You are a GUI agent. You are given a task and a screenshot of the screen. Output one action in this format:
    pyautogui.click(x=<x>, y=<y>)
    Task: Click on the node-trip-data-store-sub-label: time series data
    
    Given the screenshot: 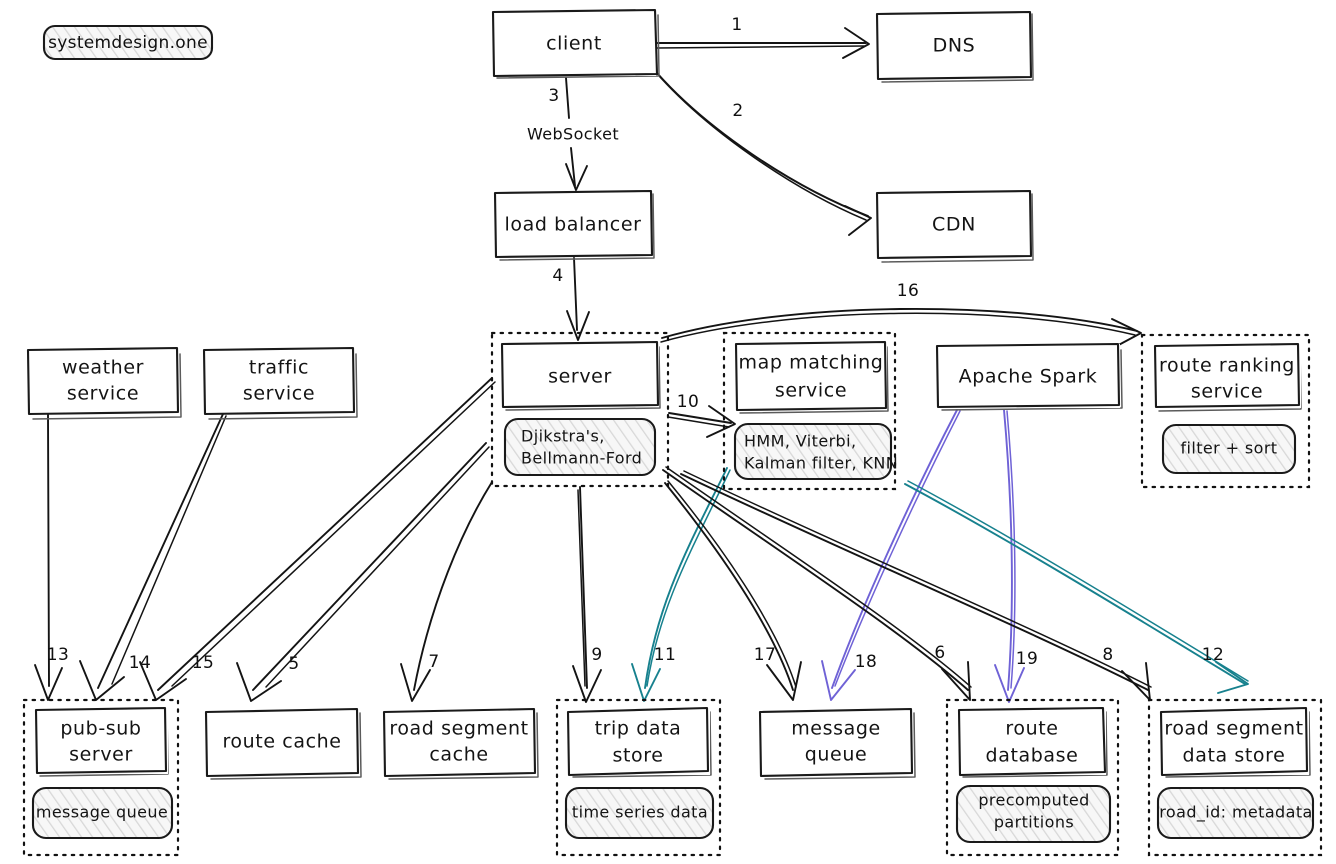 What is the action you would take?
    pyautogui.click(x=640, y=812)
    